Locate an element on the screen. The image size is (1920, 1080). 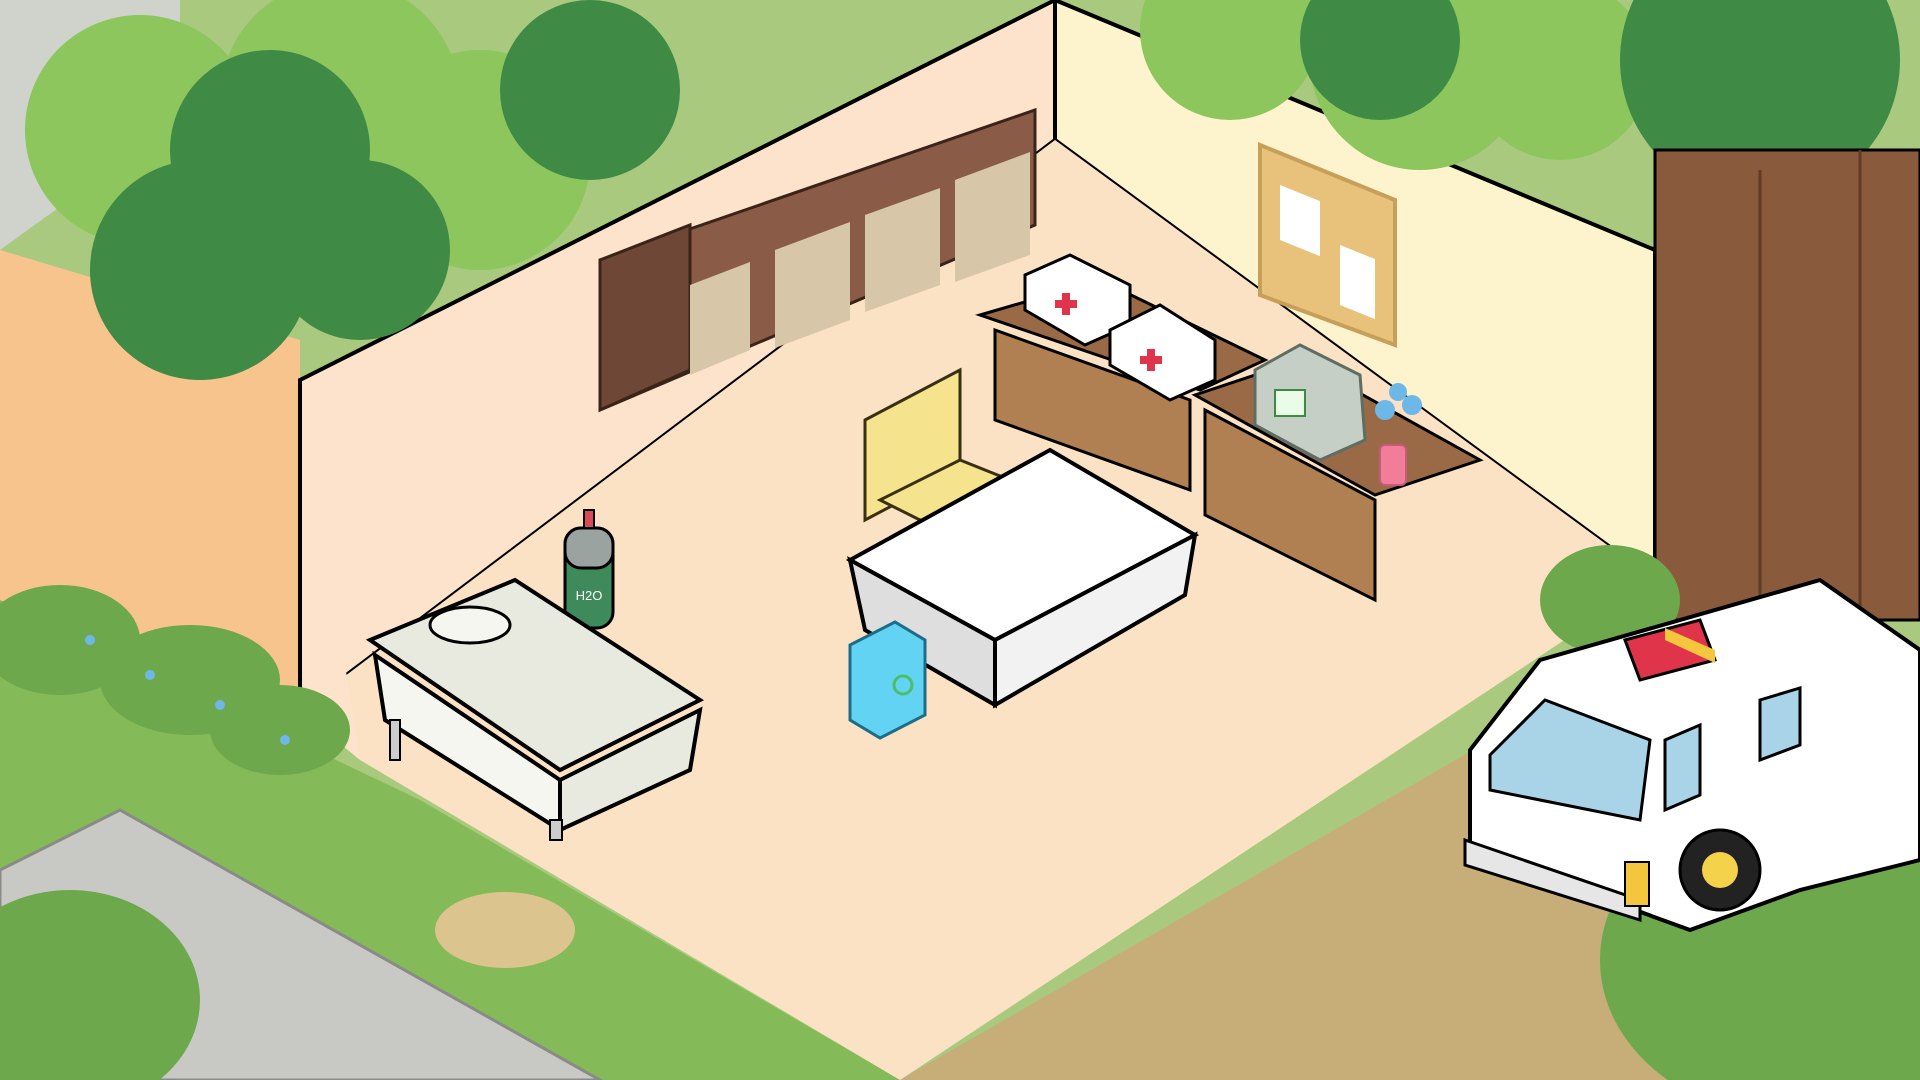
recycle-bin is located at coordinates (887, 680).